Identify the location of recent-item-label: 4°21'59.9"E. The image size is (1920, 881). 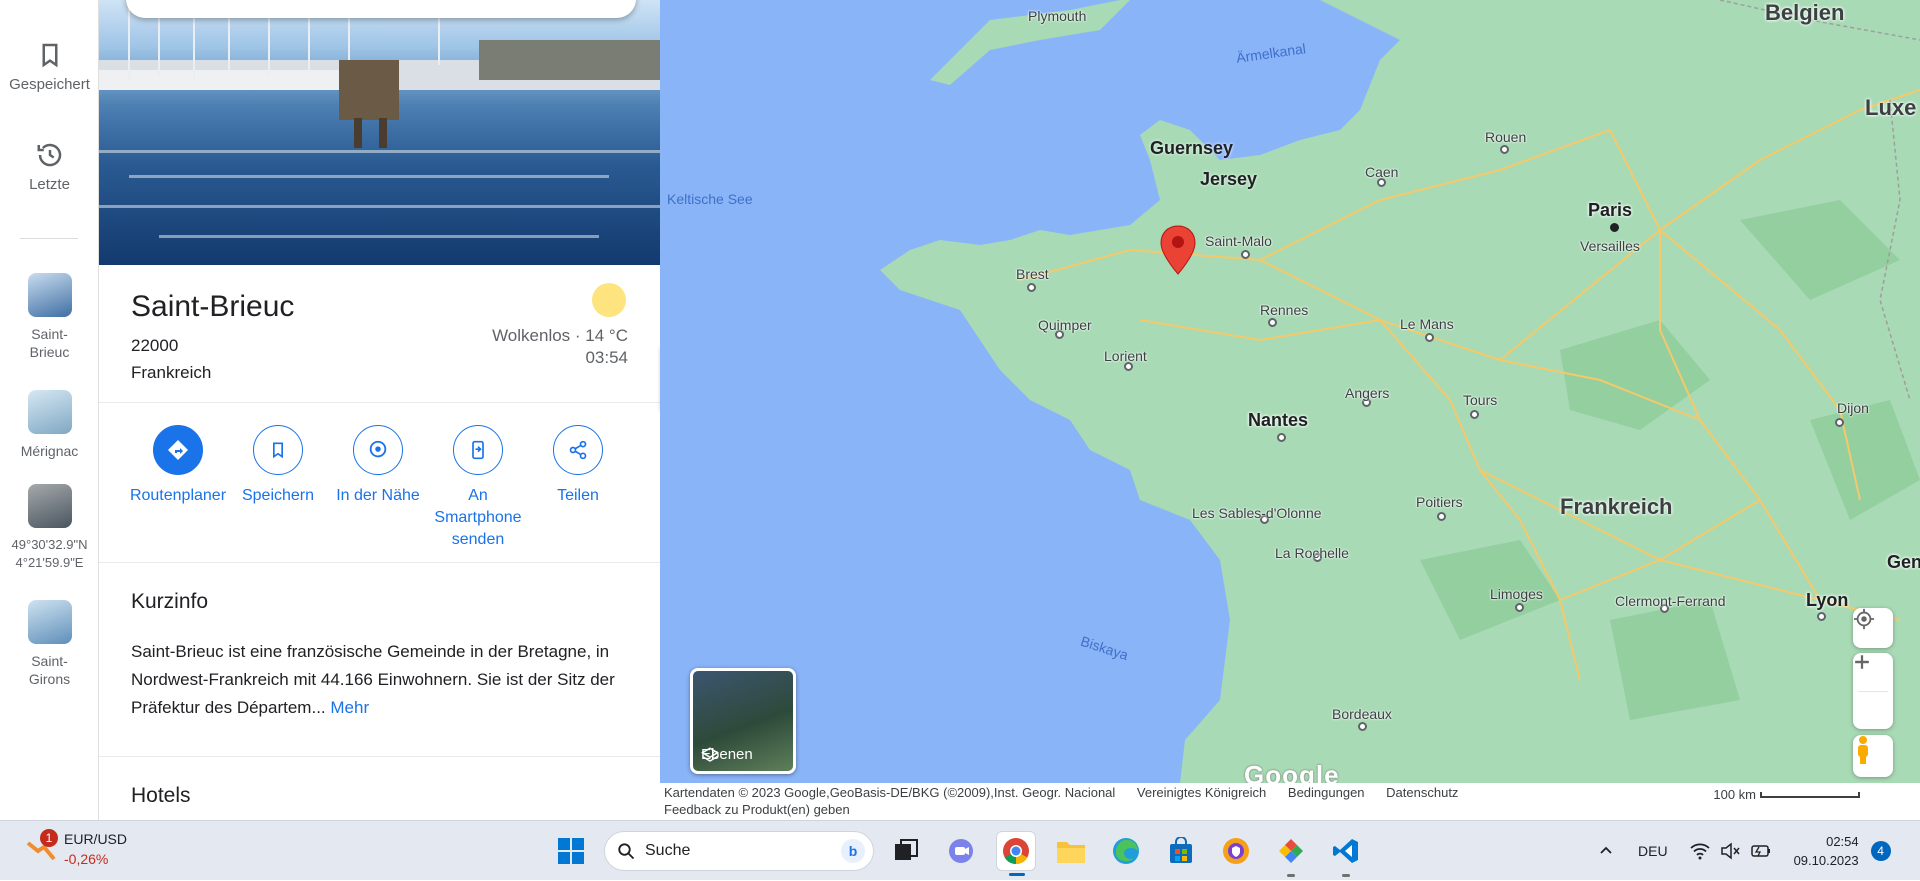
(49, 562).